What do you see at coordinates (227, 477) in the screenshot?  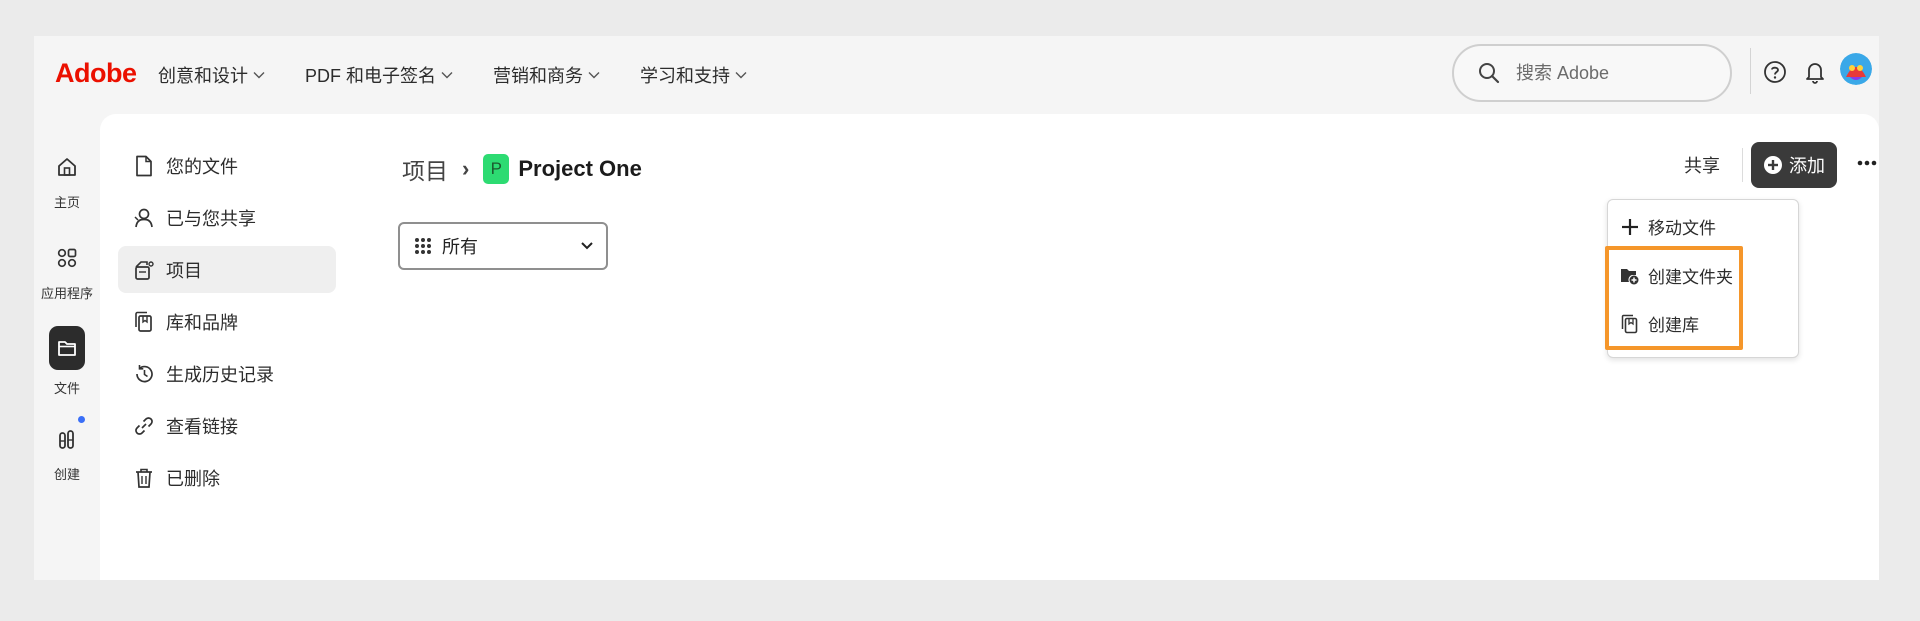 I see `sidenav-item-deleted: 已删除` at bounding box center [227, 477].